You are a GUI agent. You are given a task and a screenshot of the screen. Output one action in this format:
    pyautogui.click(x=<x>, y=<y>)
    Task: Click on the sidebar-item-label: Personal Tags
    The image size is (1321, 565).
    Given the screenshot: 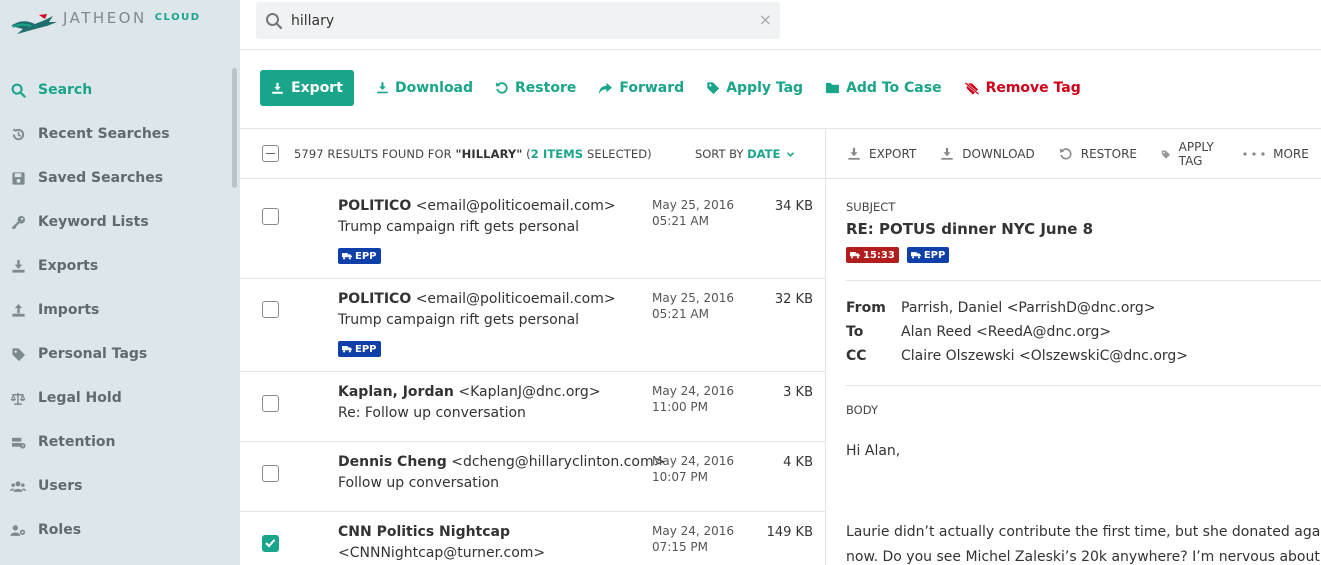 What is the action you would take?
    pyautogui.click(x=93, y=354)
    